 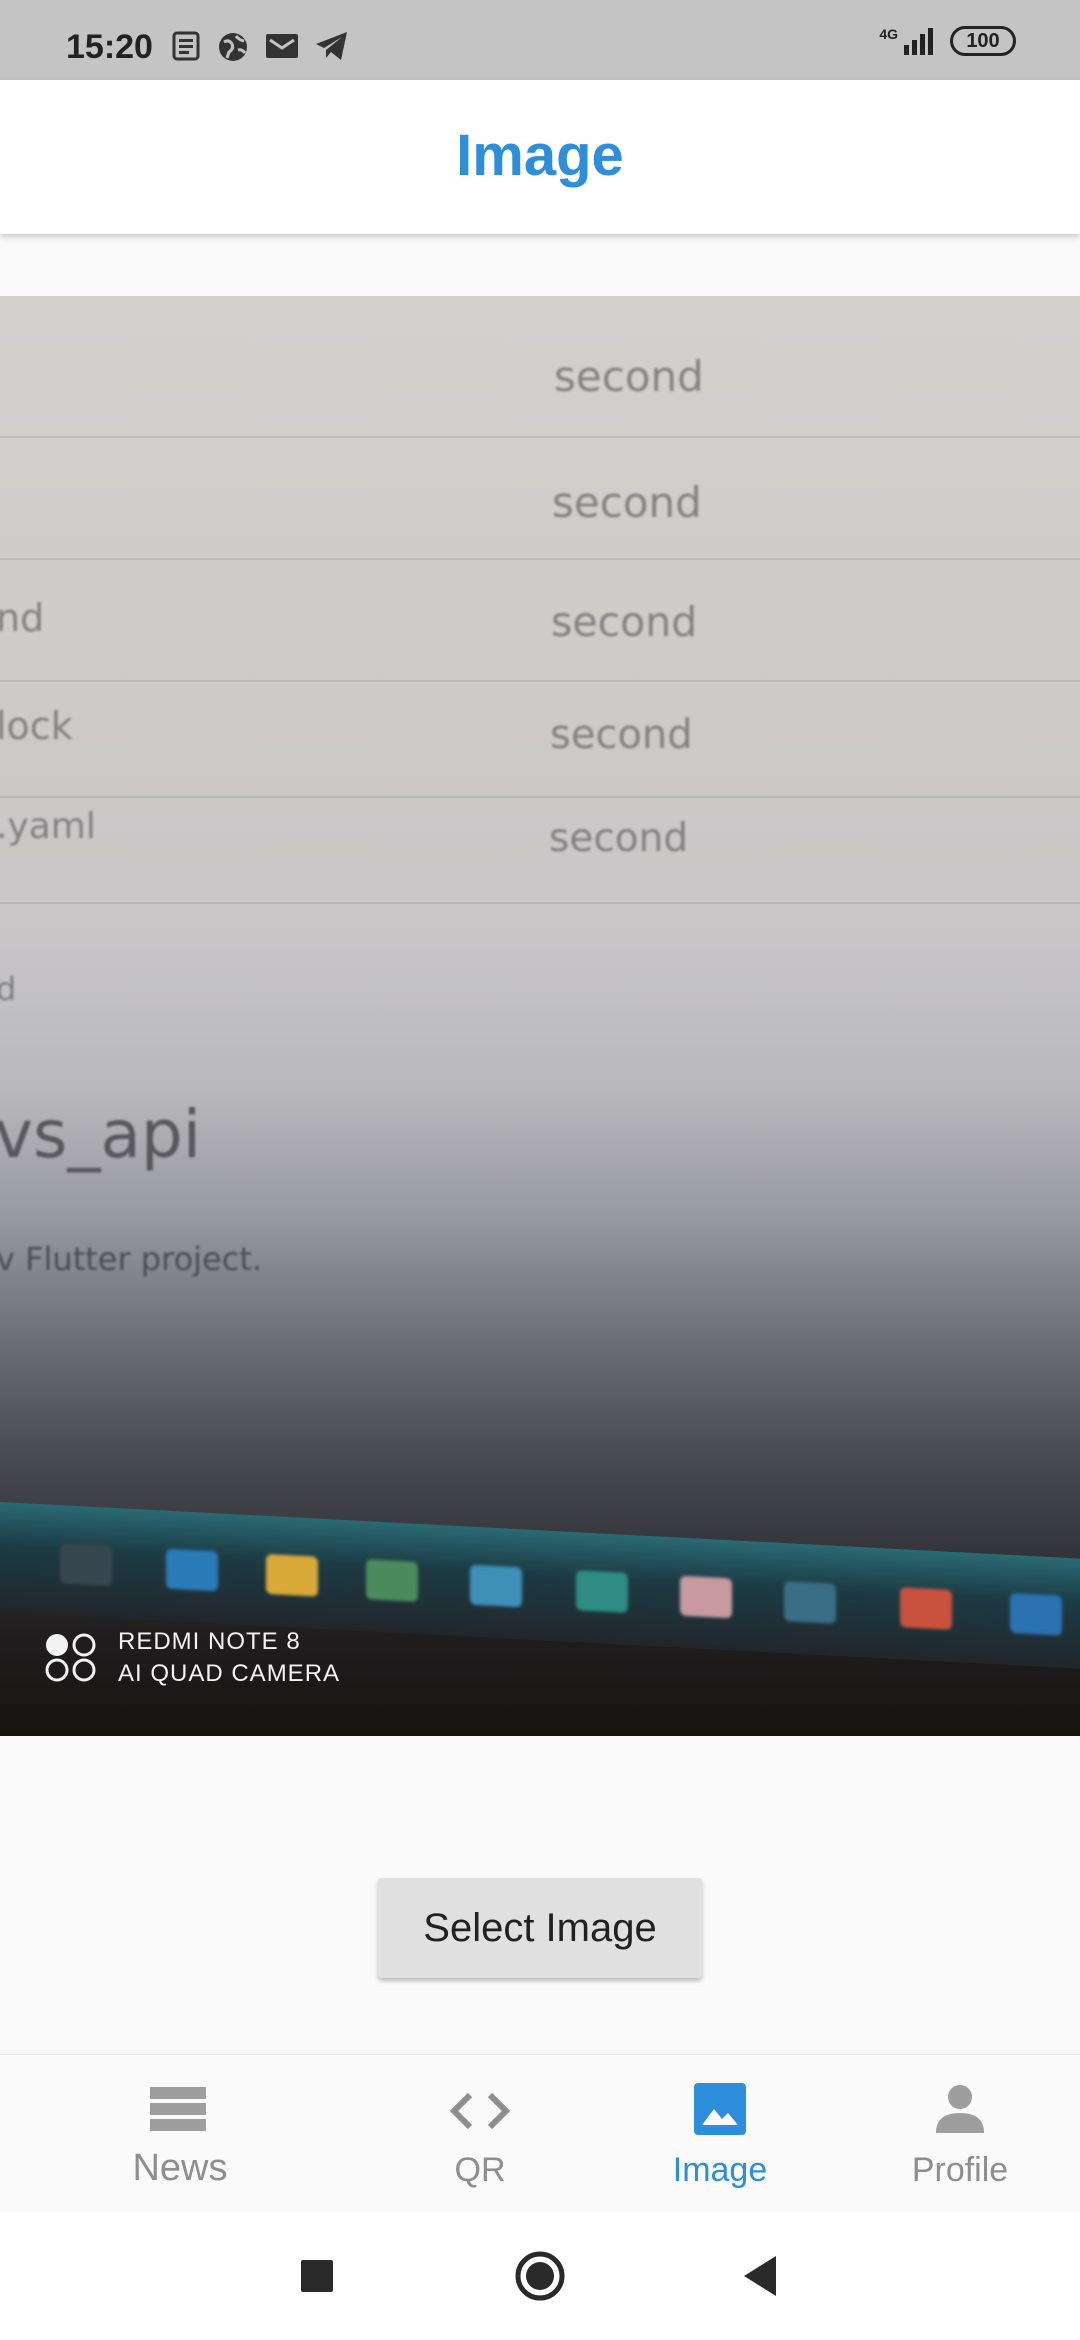 I want to click on camera-logo-icon, so click(x=70, y=1657).